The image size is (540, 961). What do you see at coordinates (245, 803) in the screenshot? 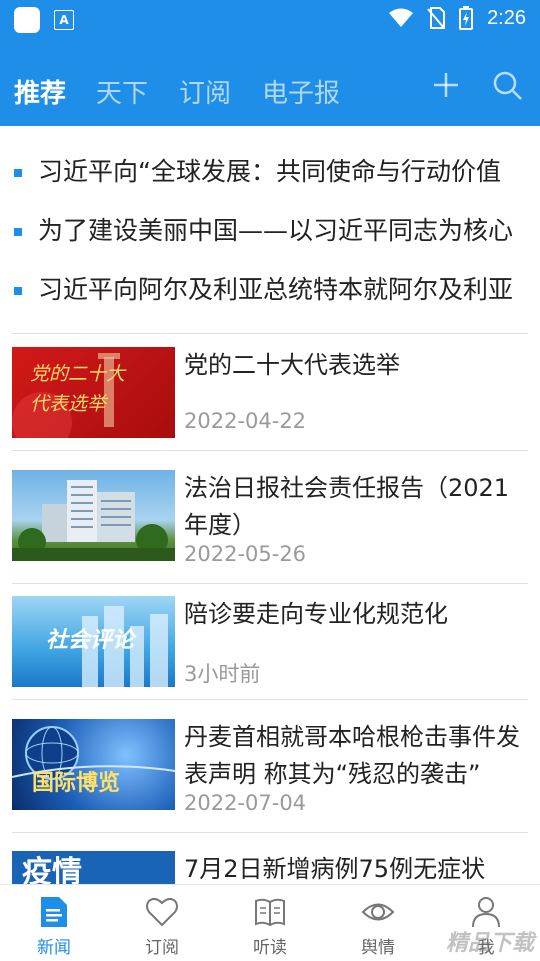
I see `news-date: 2022-07-04` at bounding box center [245, 803].